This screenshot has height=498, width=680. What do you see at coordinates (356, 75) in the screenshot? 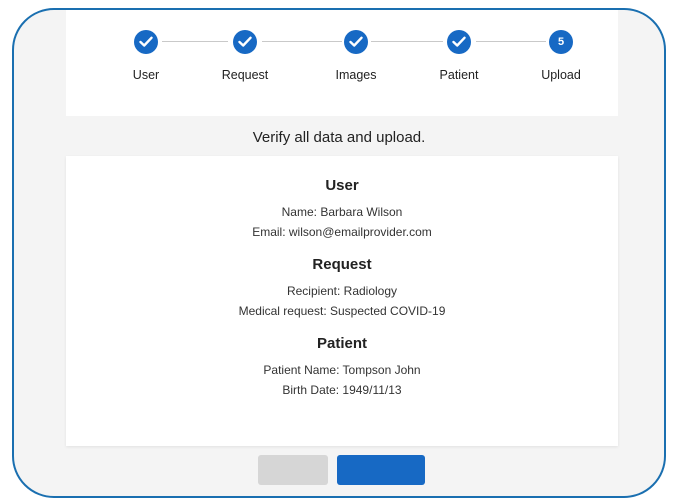
I see `step-label: Images` at bounding box center [356, 75].